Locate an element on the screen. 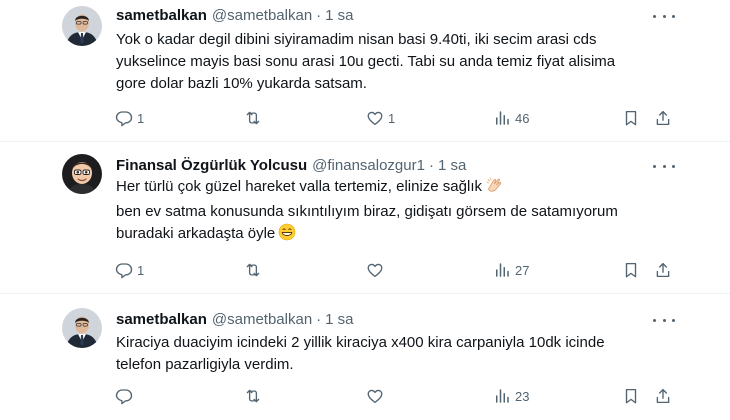  display-name: Finansal Özgürlük Yolcusu is located at coordinates (211, 165).